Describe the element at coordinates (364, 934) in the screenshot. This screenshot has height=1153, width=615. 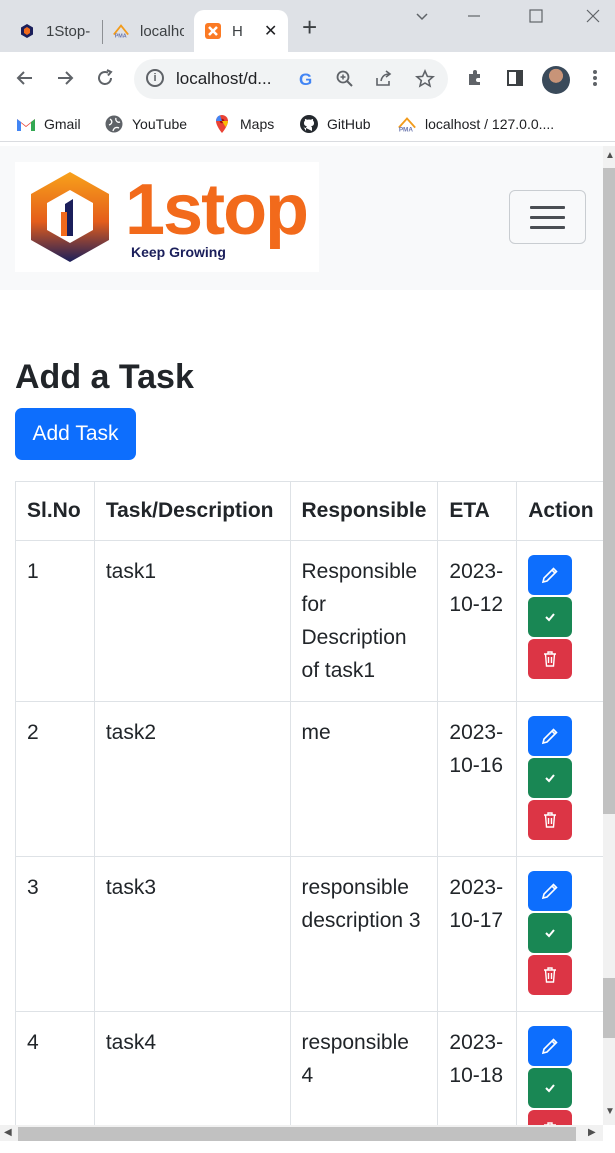
I see `cell-responsible: responsible description 3` at that location.